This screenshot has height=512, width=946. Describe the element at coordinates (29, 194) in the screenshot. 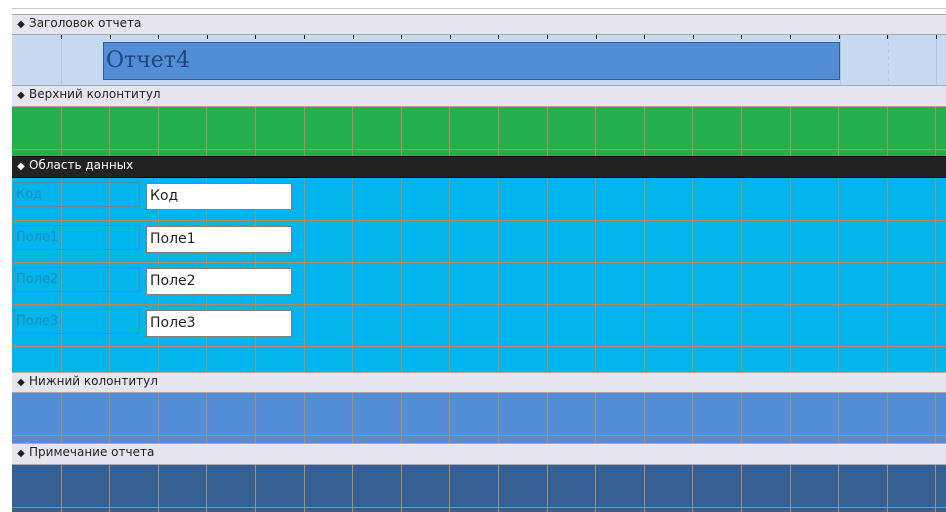

I see `label-text: Код` at that location.